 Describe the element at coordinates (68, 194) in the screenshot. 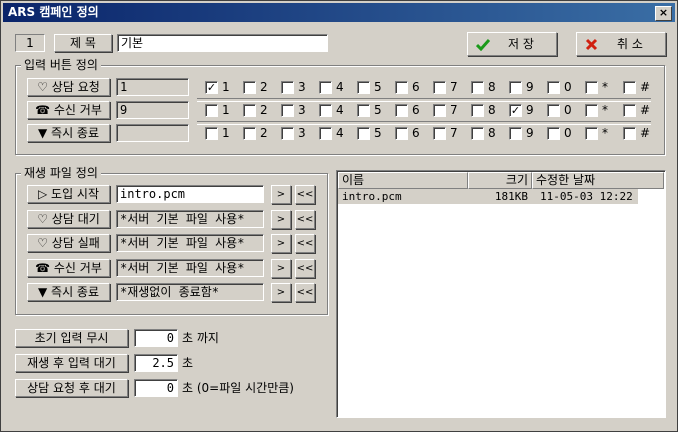

I see `play-row-label: ▷ 도입 시작` at that location.